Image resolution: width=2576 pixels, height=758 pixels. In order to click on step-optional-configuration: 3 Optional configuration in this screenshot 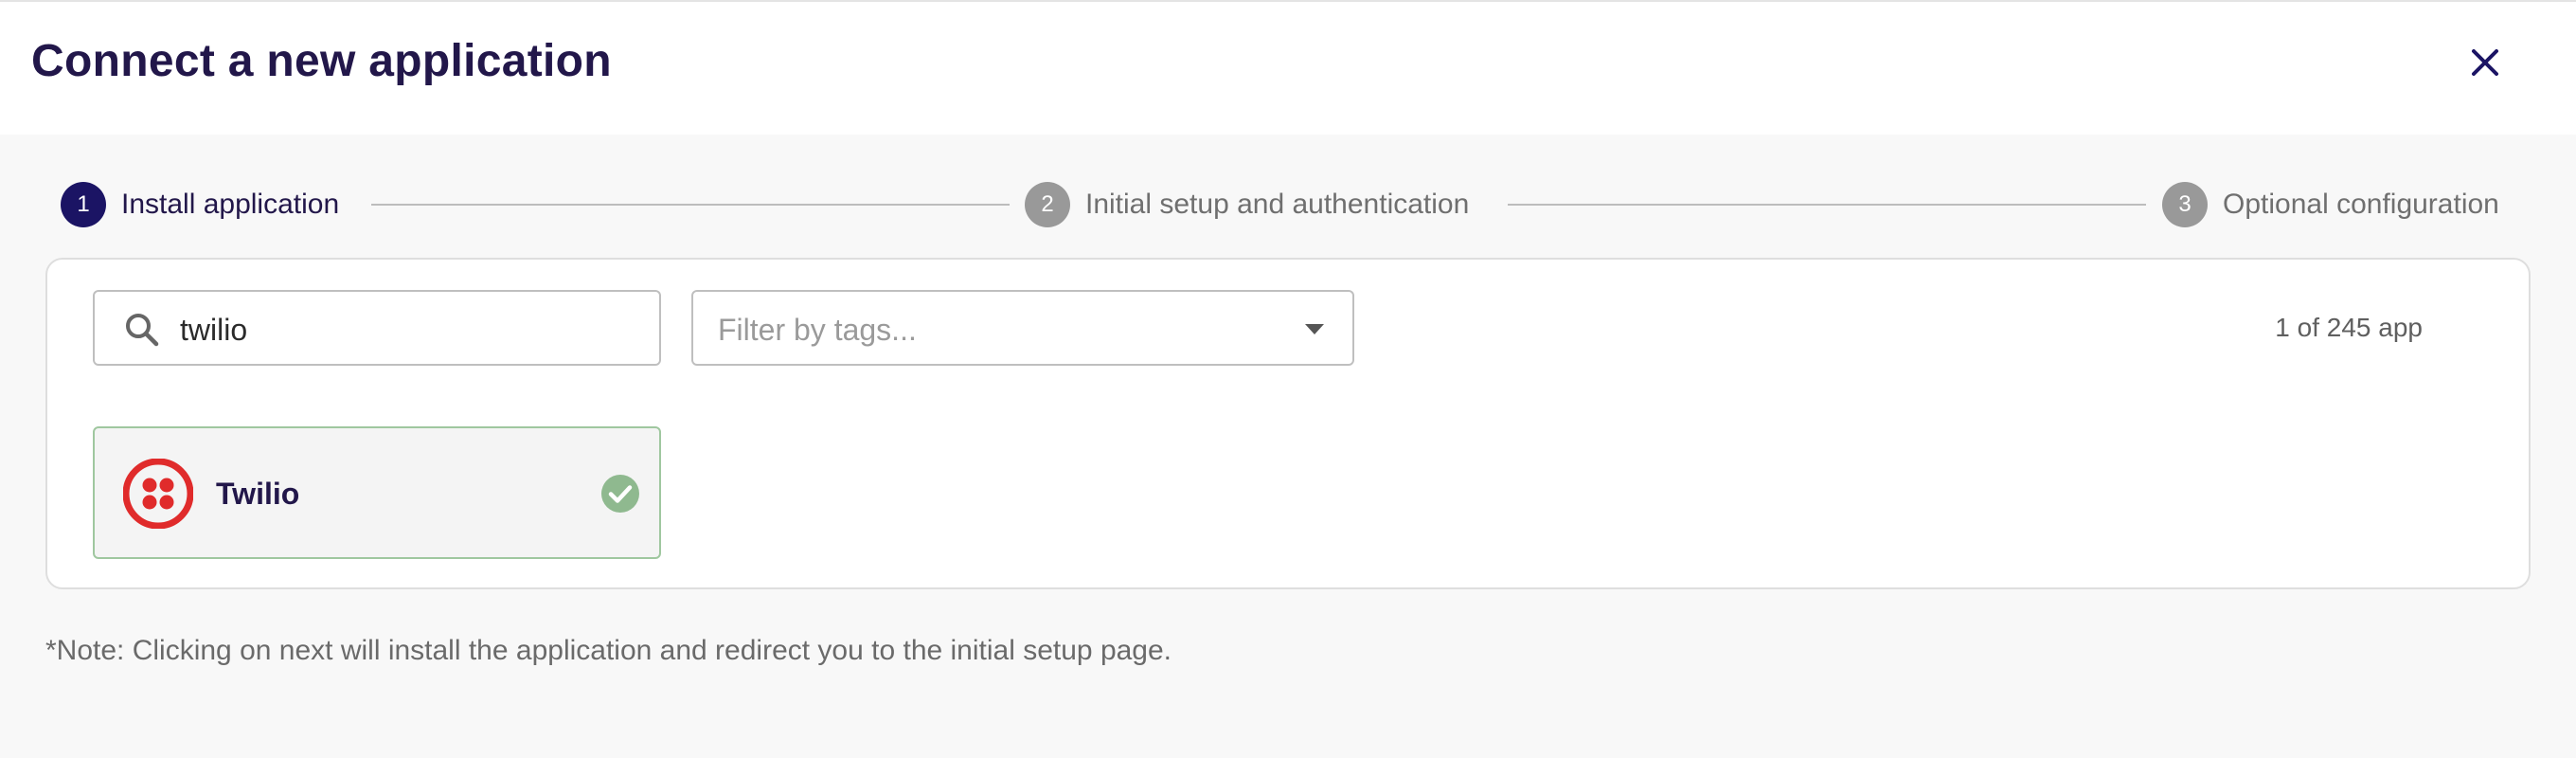, I will do `click(2330, 204)`.